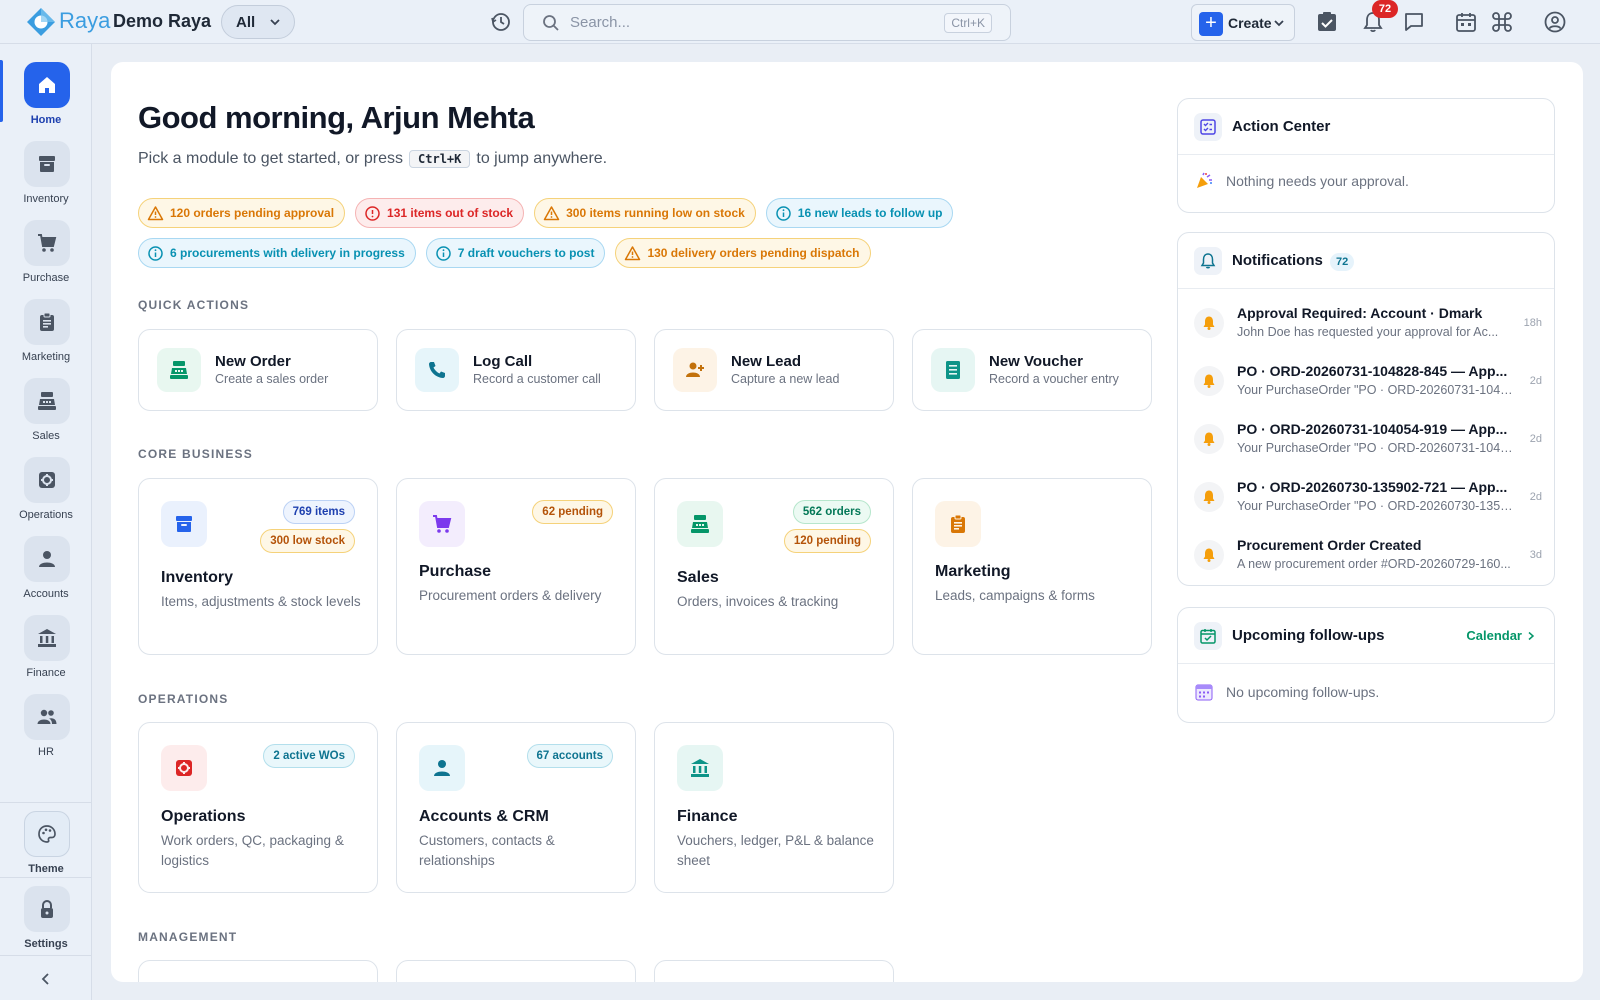  Describe the element at coordinates (1211, 24) in the screenshot. I see `plus-icon: +` at that location.